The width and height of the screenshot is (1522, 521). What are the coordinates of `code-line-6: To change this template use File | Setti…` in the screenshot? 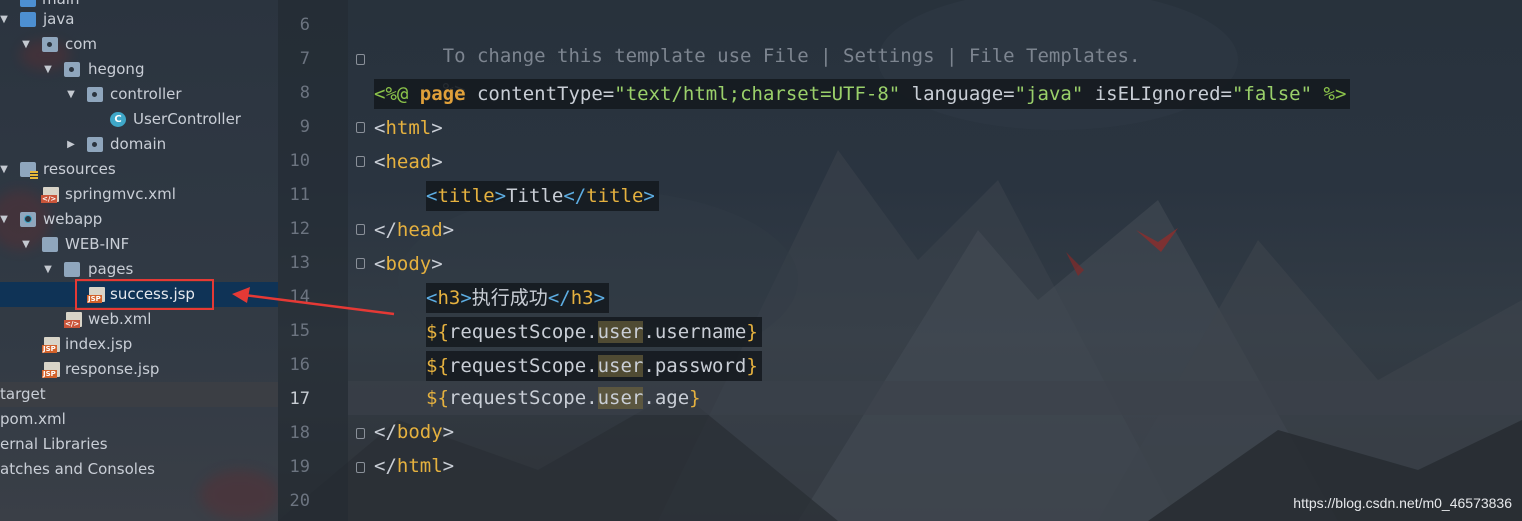 It's located at (757, 39).